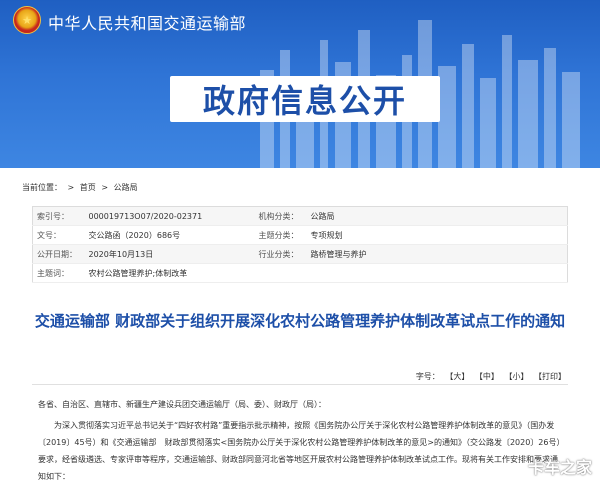 Image resolution: width=600 pixels, height=484 pixels. I want to click on table-row: 索引号： 000019713O07/2020-02371 机构分类： 公路局, so click(300, 216).